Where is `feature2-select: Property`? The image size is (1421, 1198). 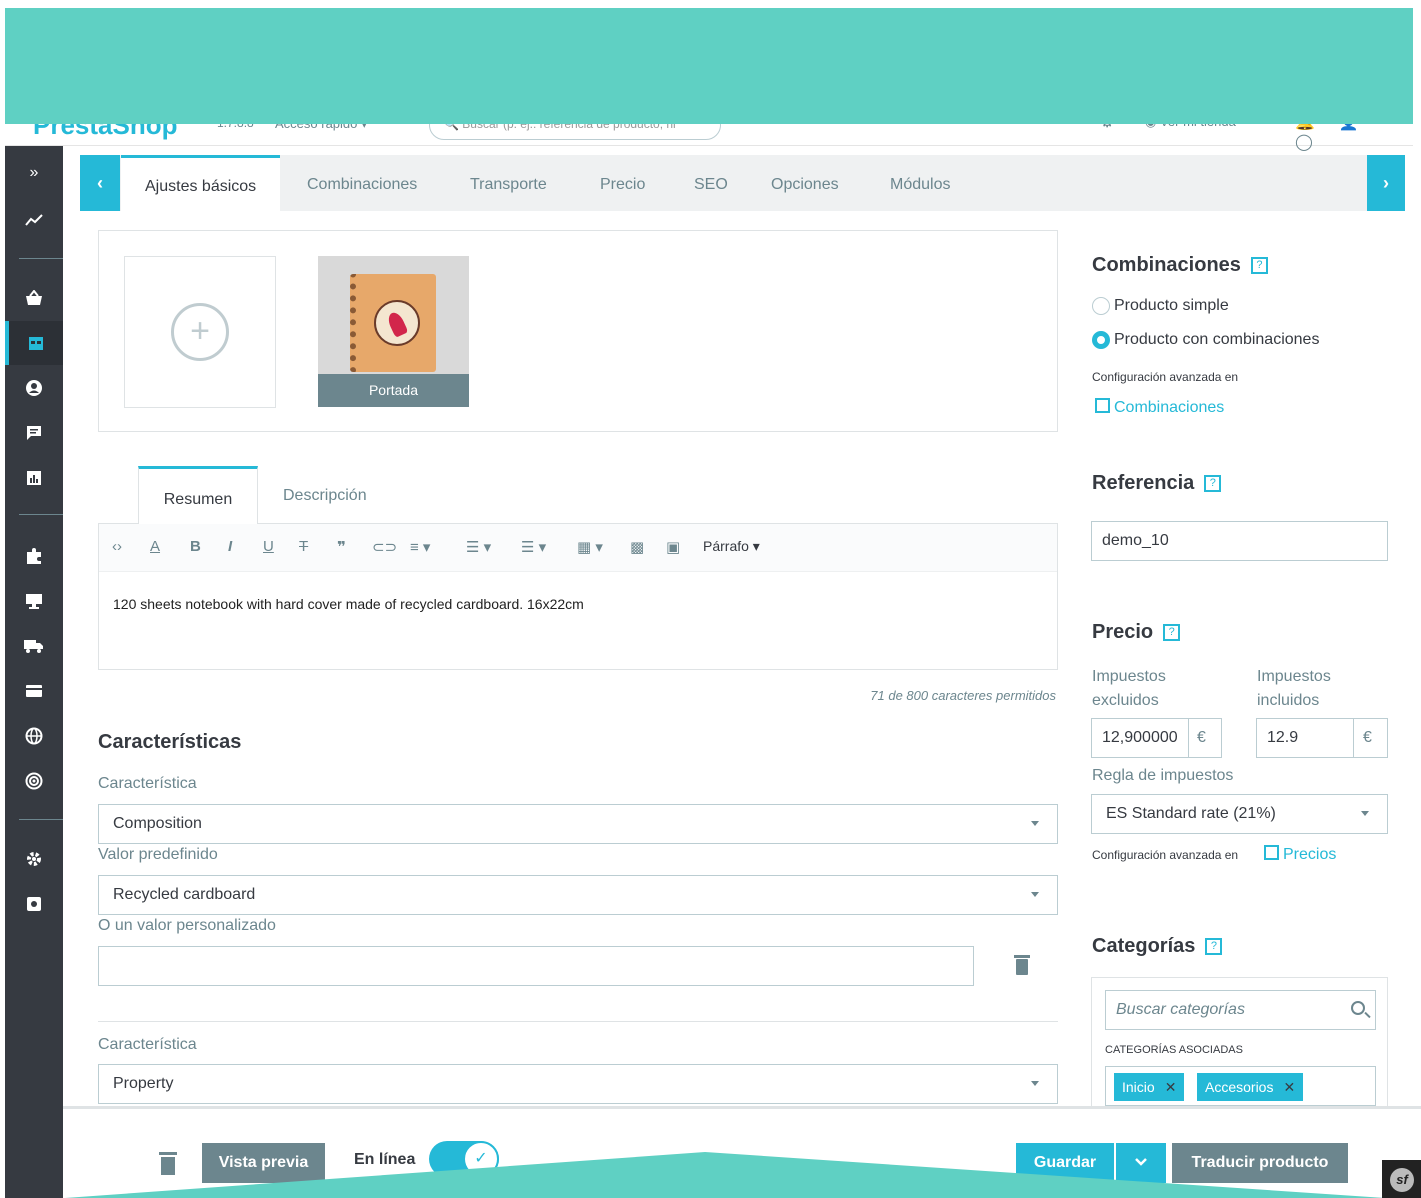
feature2-select: Property is located at coordinates (578, 1084).